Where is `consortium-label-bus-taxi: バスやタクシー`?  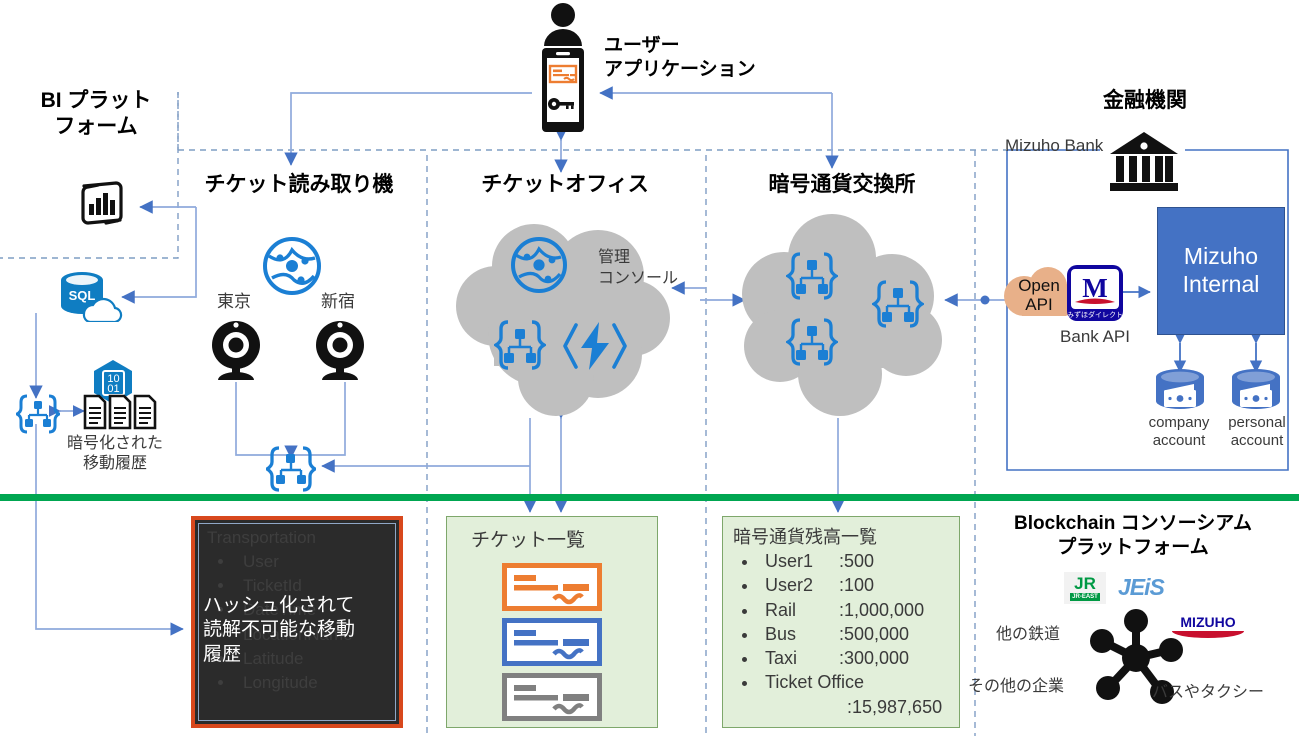 consortium-label-bus-taxi: バスやタクシー is located at coordinates (1208, 692).